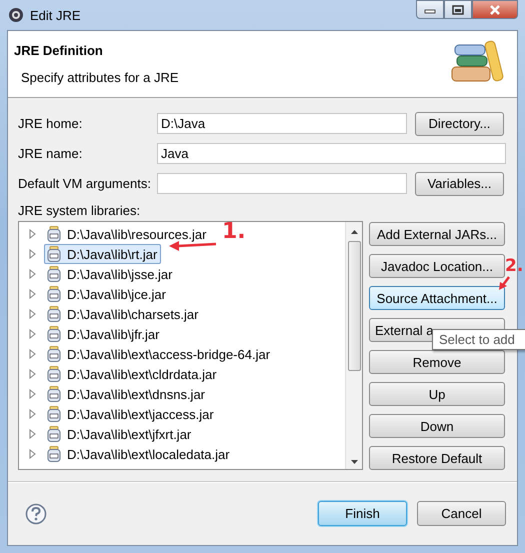  I want to click on field-label: Default VM arguments:, so click(85, 183).